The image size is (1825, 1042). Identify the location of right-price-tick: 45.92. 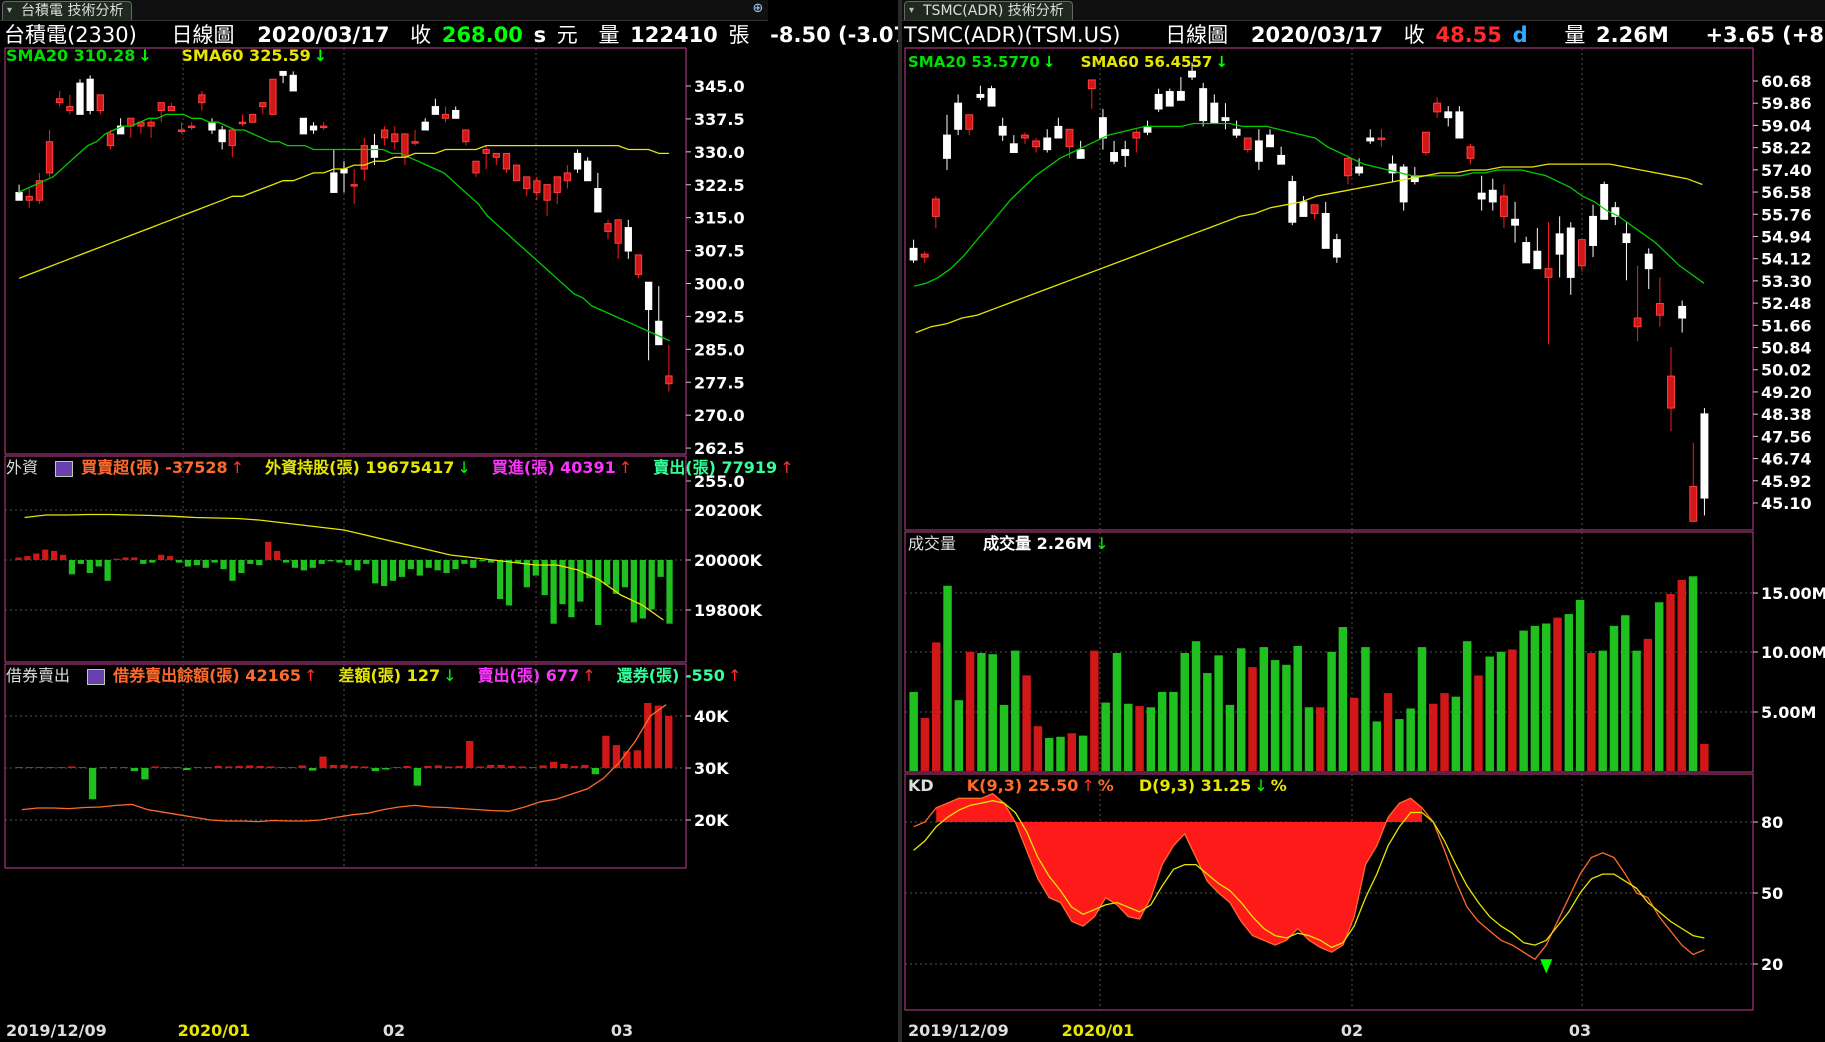
(1786, 481).